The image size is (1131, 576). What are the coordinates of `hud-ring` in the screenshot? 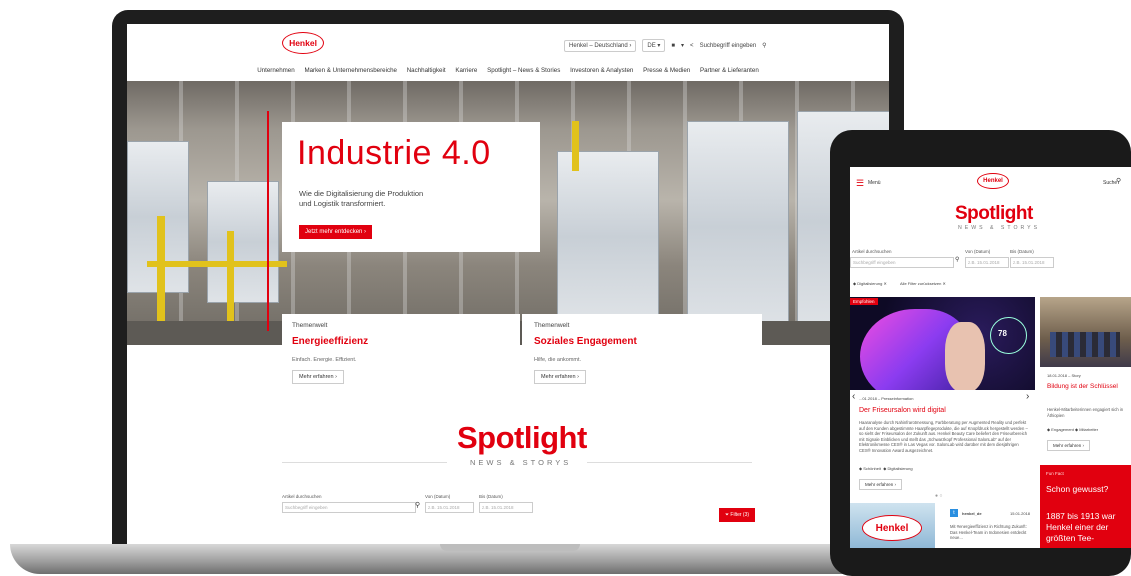 It's located at (1008, 335).